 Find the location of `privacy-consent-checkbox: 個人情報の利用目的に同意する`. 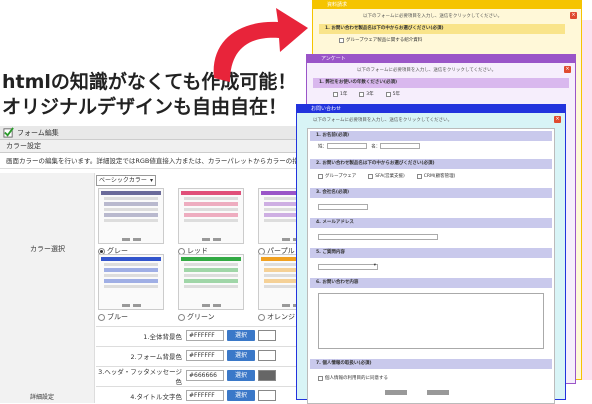

privacy-consent-checkbox: 個人情報の利用目的に同意する is located at coordinates (353, 378).